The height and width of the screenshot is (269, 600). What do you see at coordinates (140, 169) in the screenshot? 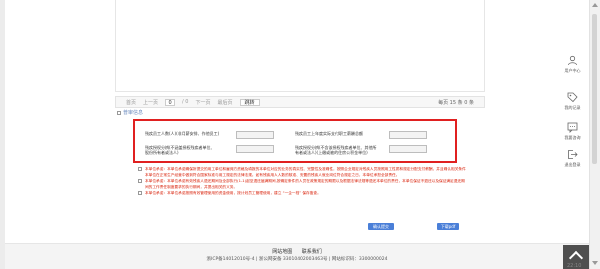
I see `notice-1-checkbox` at bounding box center [140, 169].